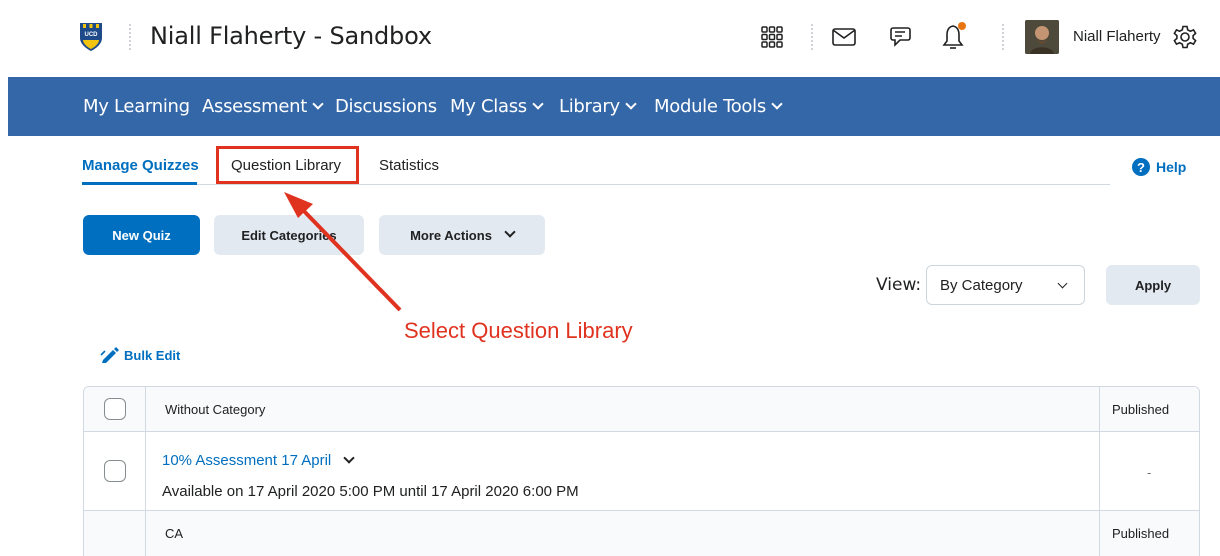 The image size is (1220, 556). Describe the element at coordinates (1171, 167) in the screenshot. I see `help-label: Help` at that location.